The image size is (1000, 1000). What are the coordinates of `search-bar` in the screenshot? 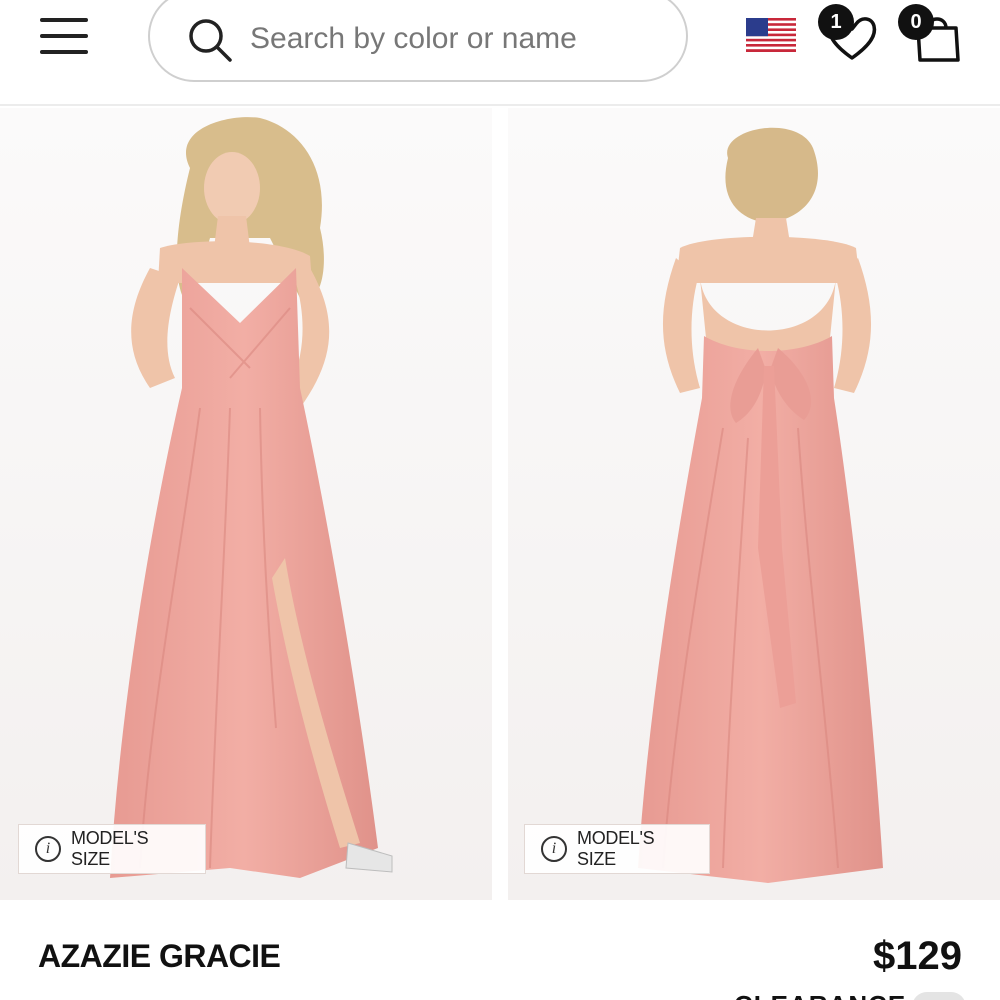 It's located at (418, 41).